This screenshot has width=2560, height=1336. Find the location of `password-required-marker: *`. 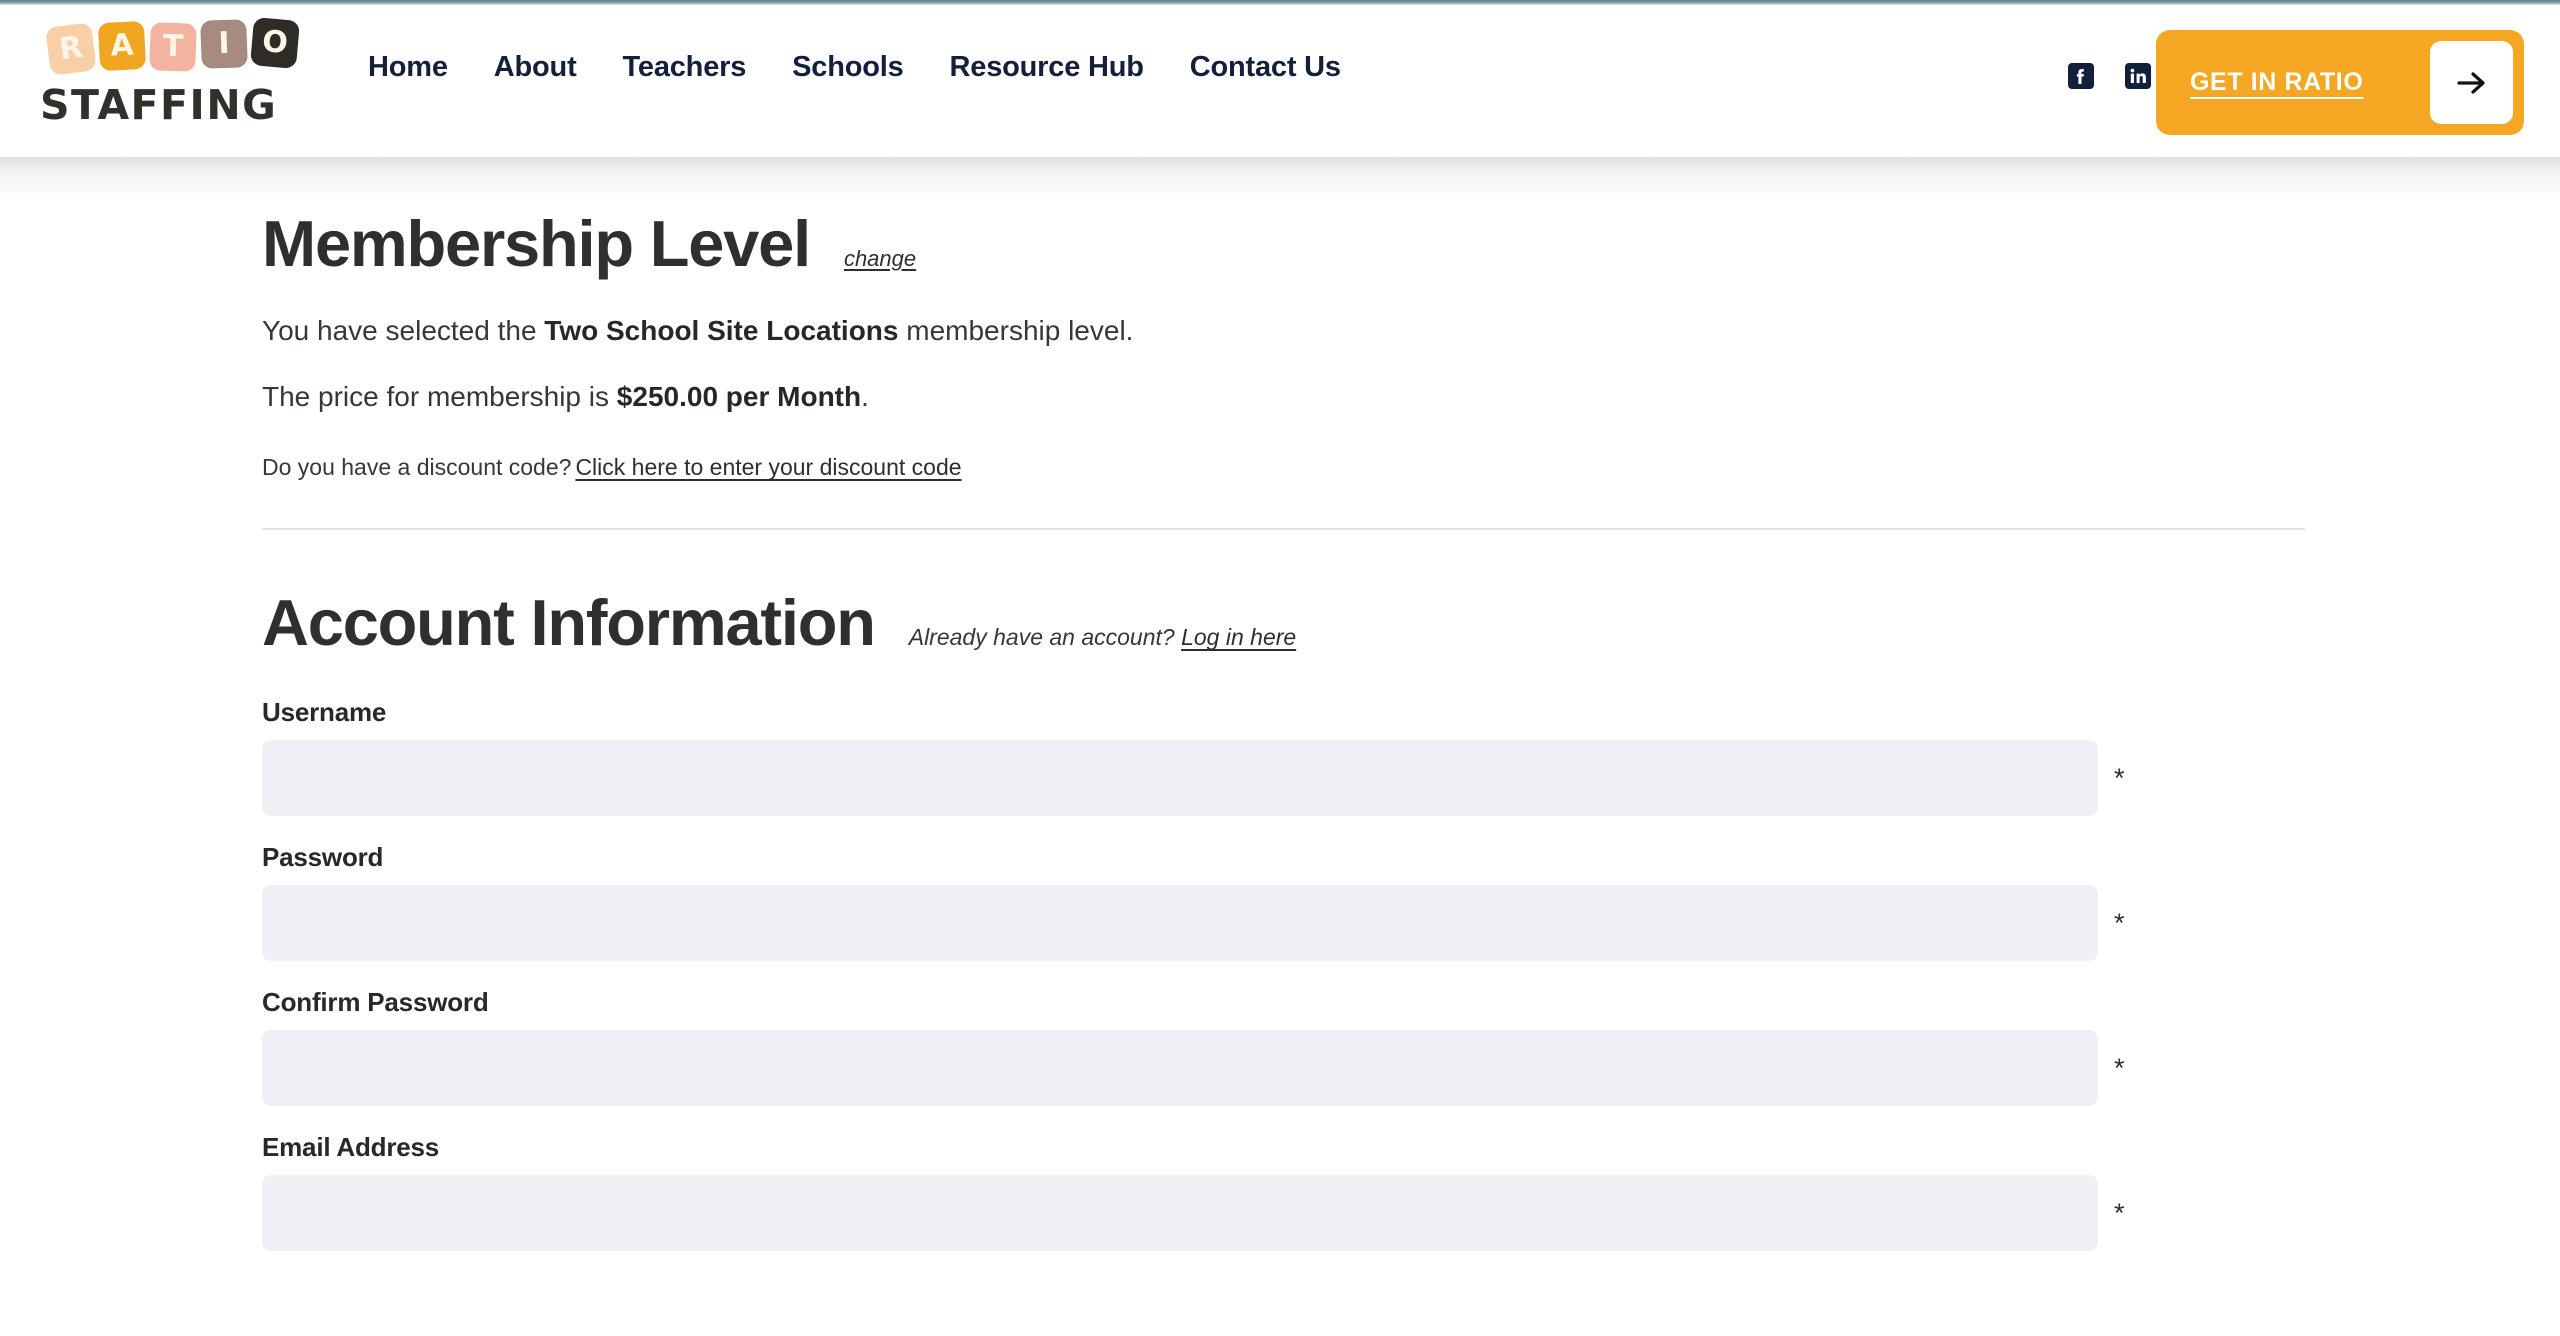

password-required-marker: * is located at coordinates (2119, 922).